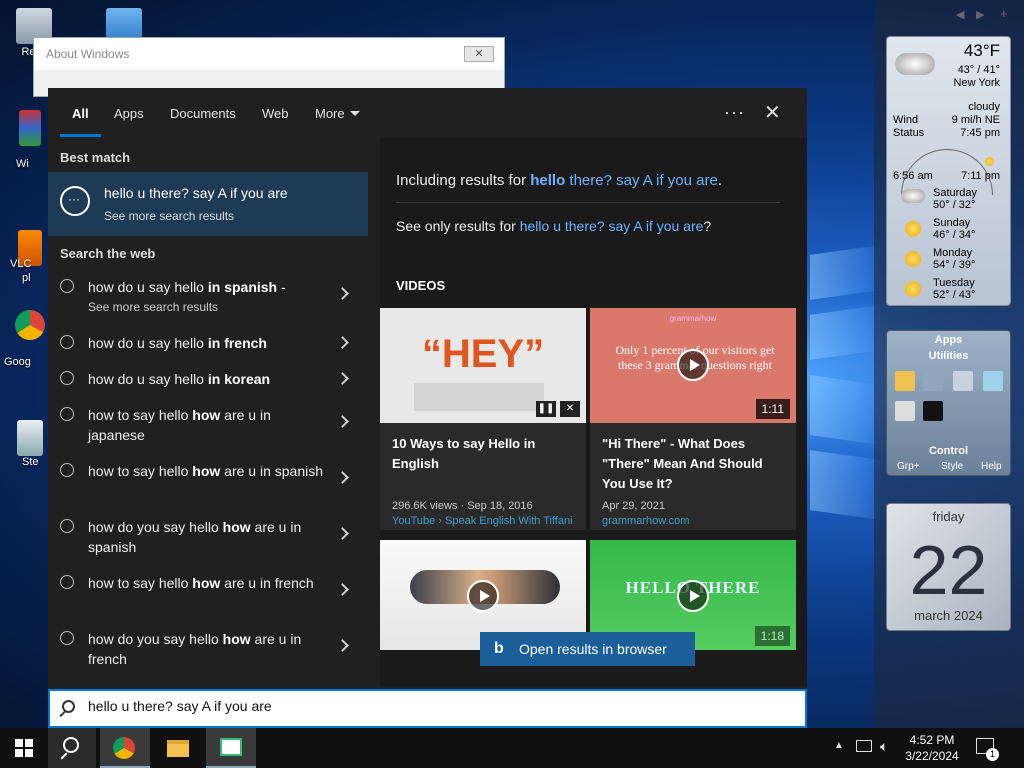  I want to click on videos-heading: VIDEOS, so click(421, 285).